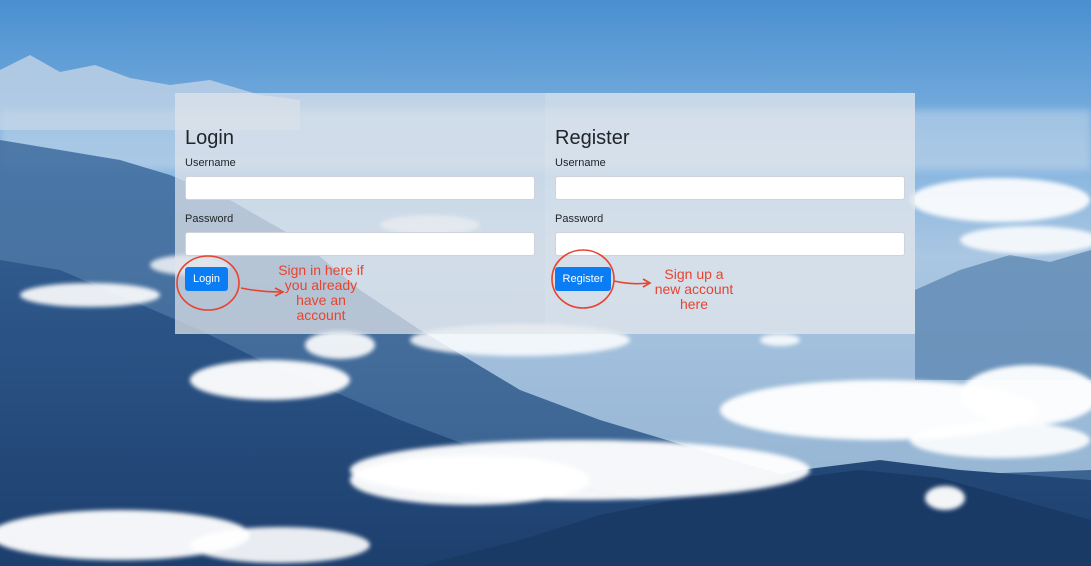 This screenshot has width=1091, height=566. What do you see at coordinates (592, 138) in the screenshot?
I see `register-title: Register` at bounding box center [592, 138].